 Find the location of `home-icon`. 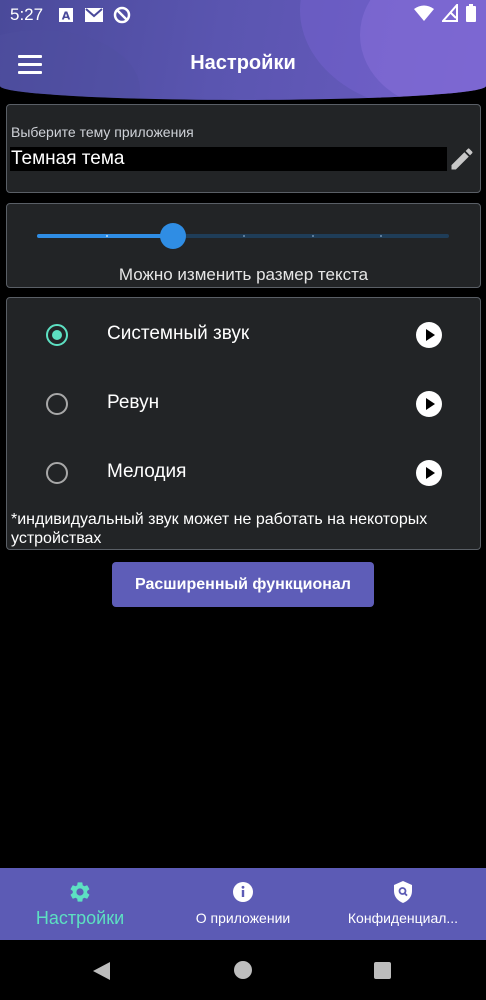

home-icon is located at coordinates (243, 970).